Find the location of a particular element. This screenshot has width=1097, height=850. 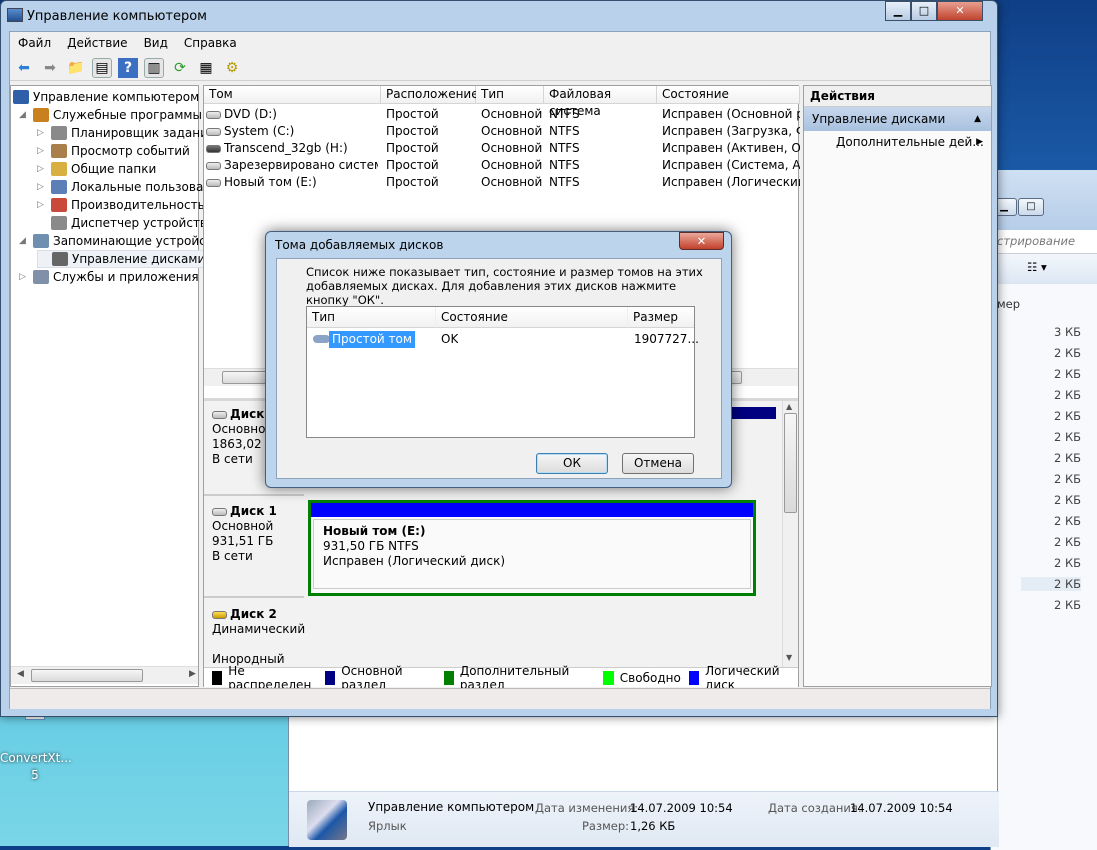

close-button: ✕ is located at coordinates (960, 11).